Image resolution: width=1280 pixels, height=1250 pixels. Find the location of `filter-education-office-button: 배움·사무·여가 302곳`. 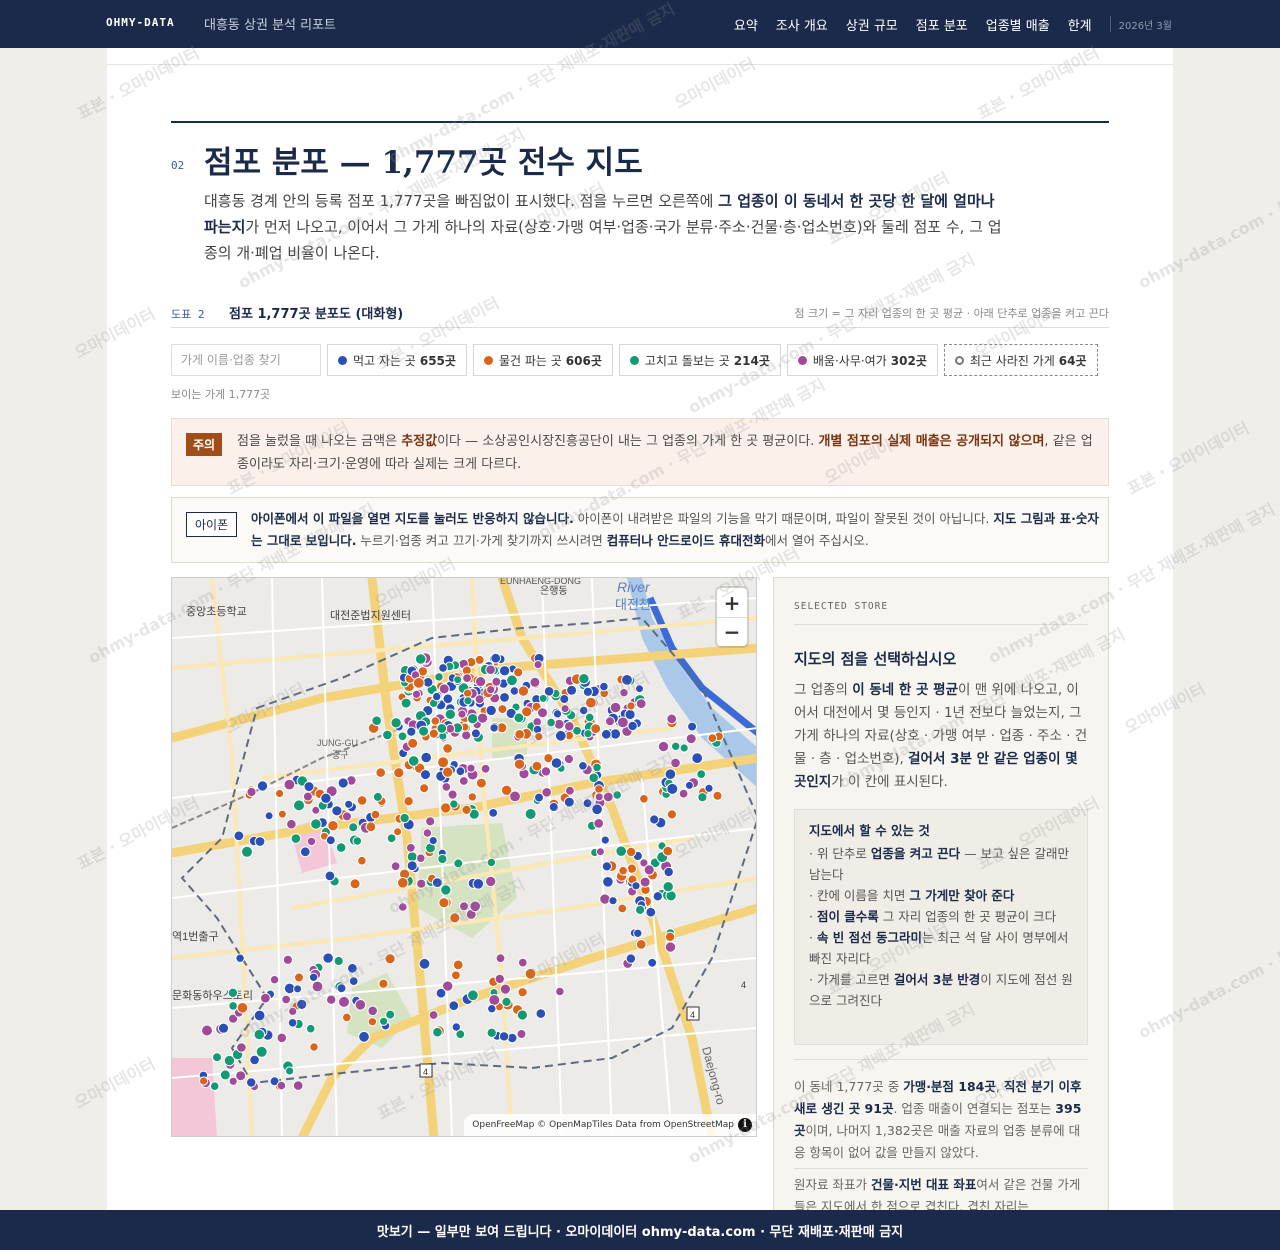

filter-education-office-button: 배움·사무·여가 302곳 is located at coordinates (862, 360).